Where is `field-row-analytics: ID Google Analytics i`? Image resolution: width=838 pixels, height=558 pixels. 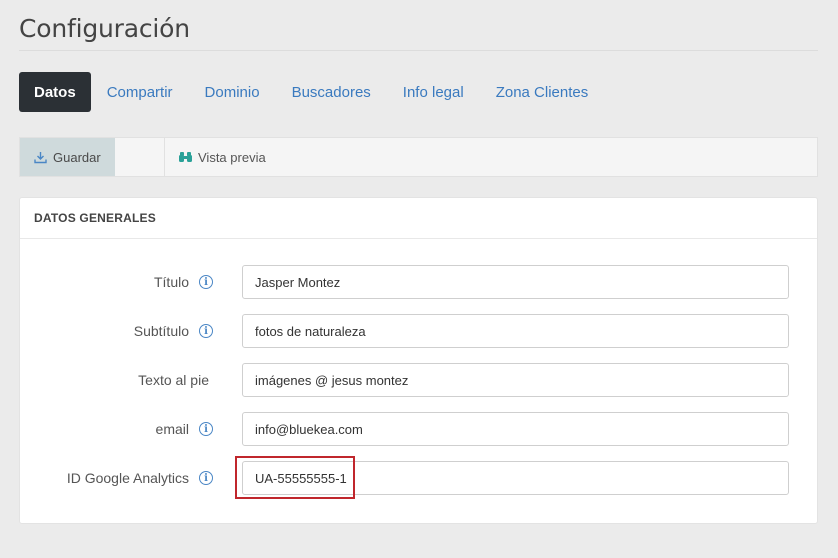
field-row-analytics: ID Google Analytics i is located at coordinates (419, 478).